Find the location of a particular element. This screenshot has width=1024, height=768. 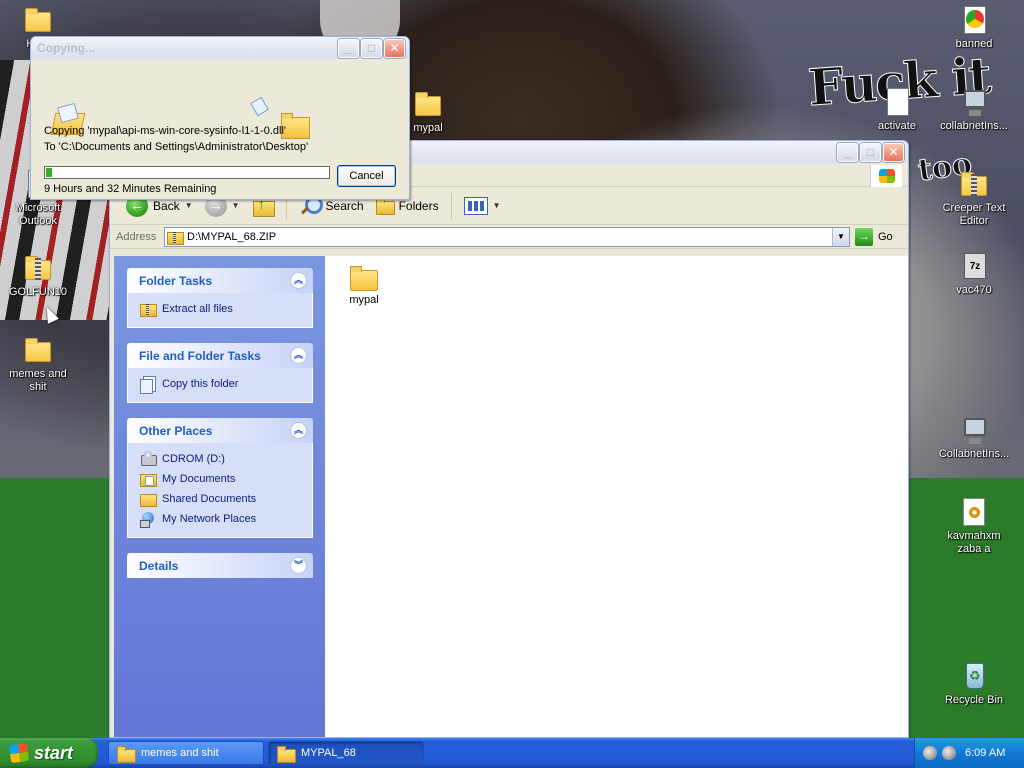

window-controls: _ □ ✕ is located at coordinates (870, 152).